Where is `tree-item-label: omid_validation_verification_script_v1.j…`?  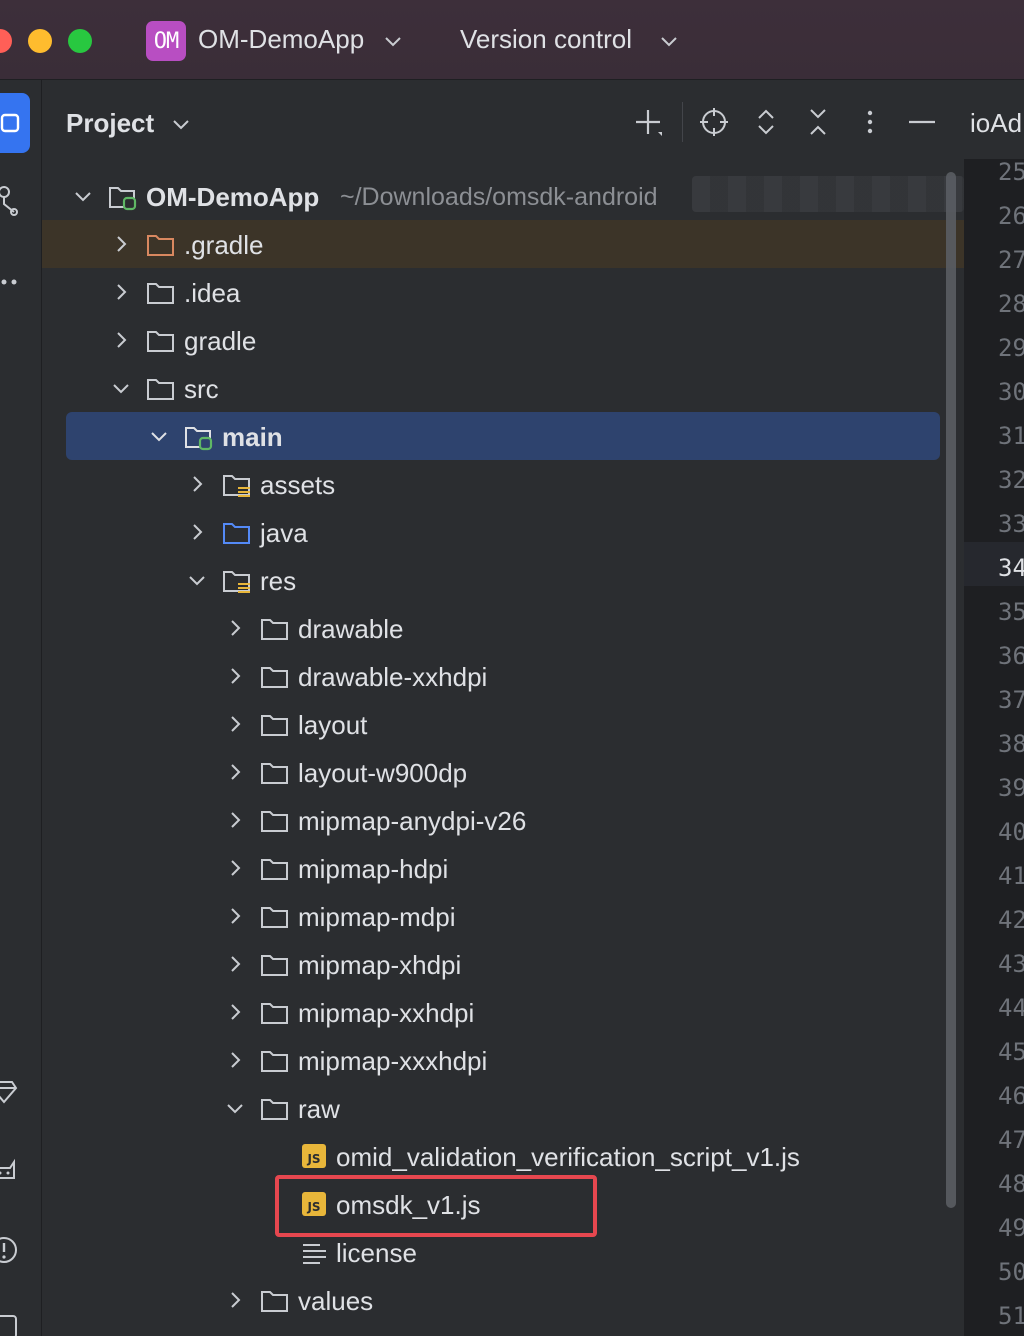
tree-item-label: omid_validation_verification_script_v1.j… is located at coordinates (568, 1157).